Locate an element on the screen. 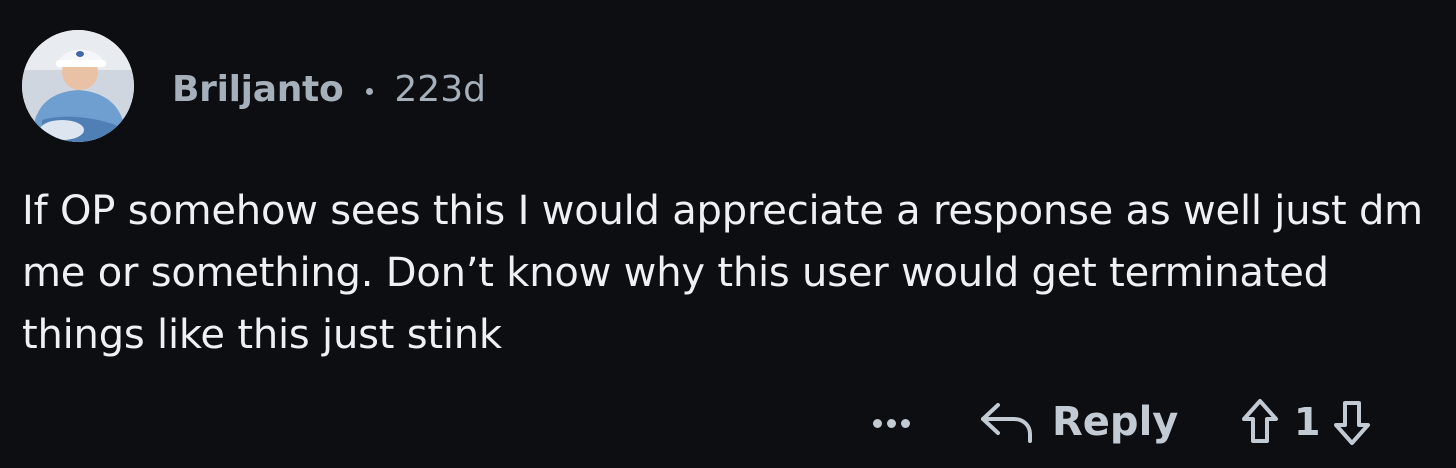 The image size is (1456, 468). avatar is located at coordinates (78, 86).